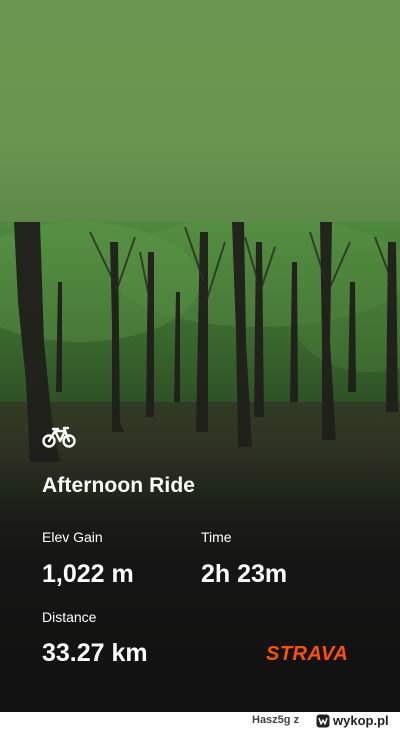 This screenshot has width=400, height=731. Describe the element at coordinates (244, 574) in the screenshot. I see `time-value: 2h 23m` at that location.